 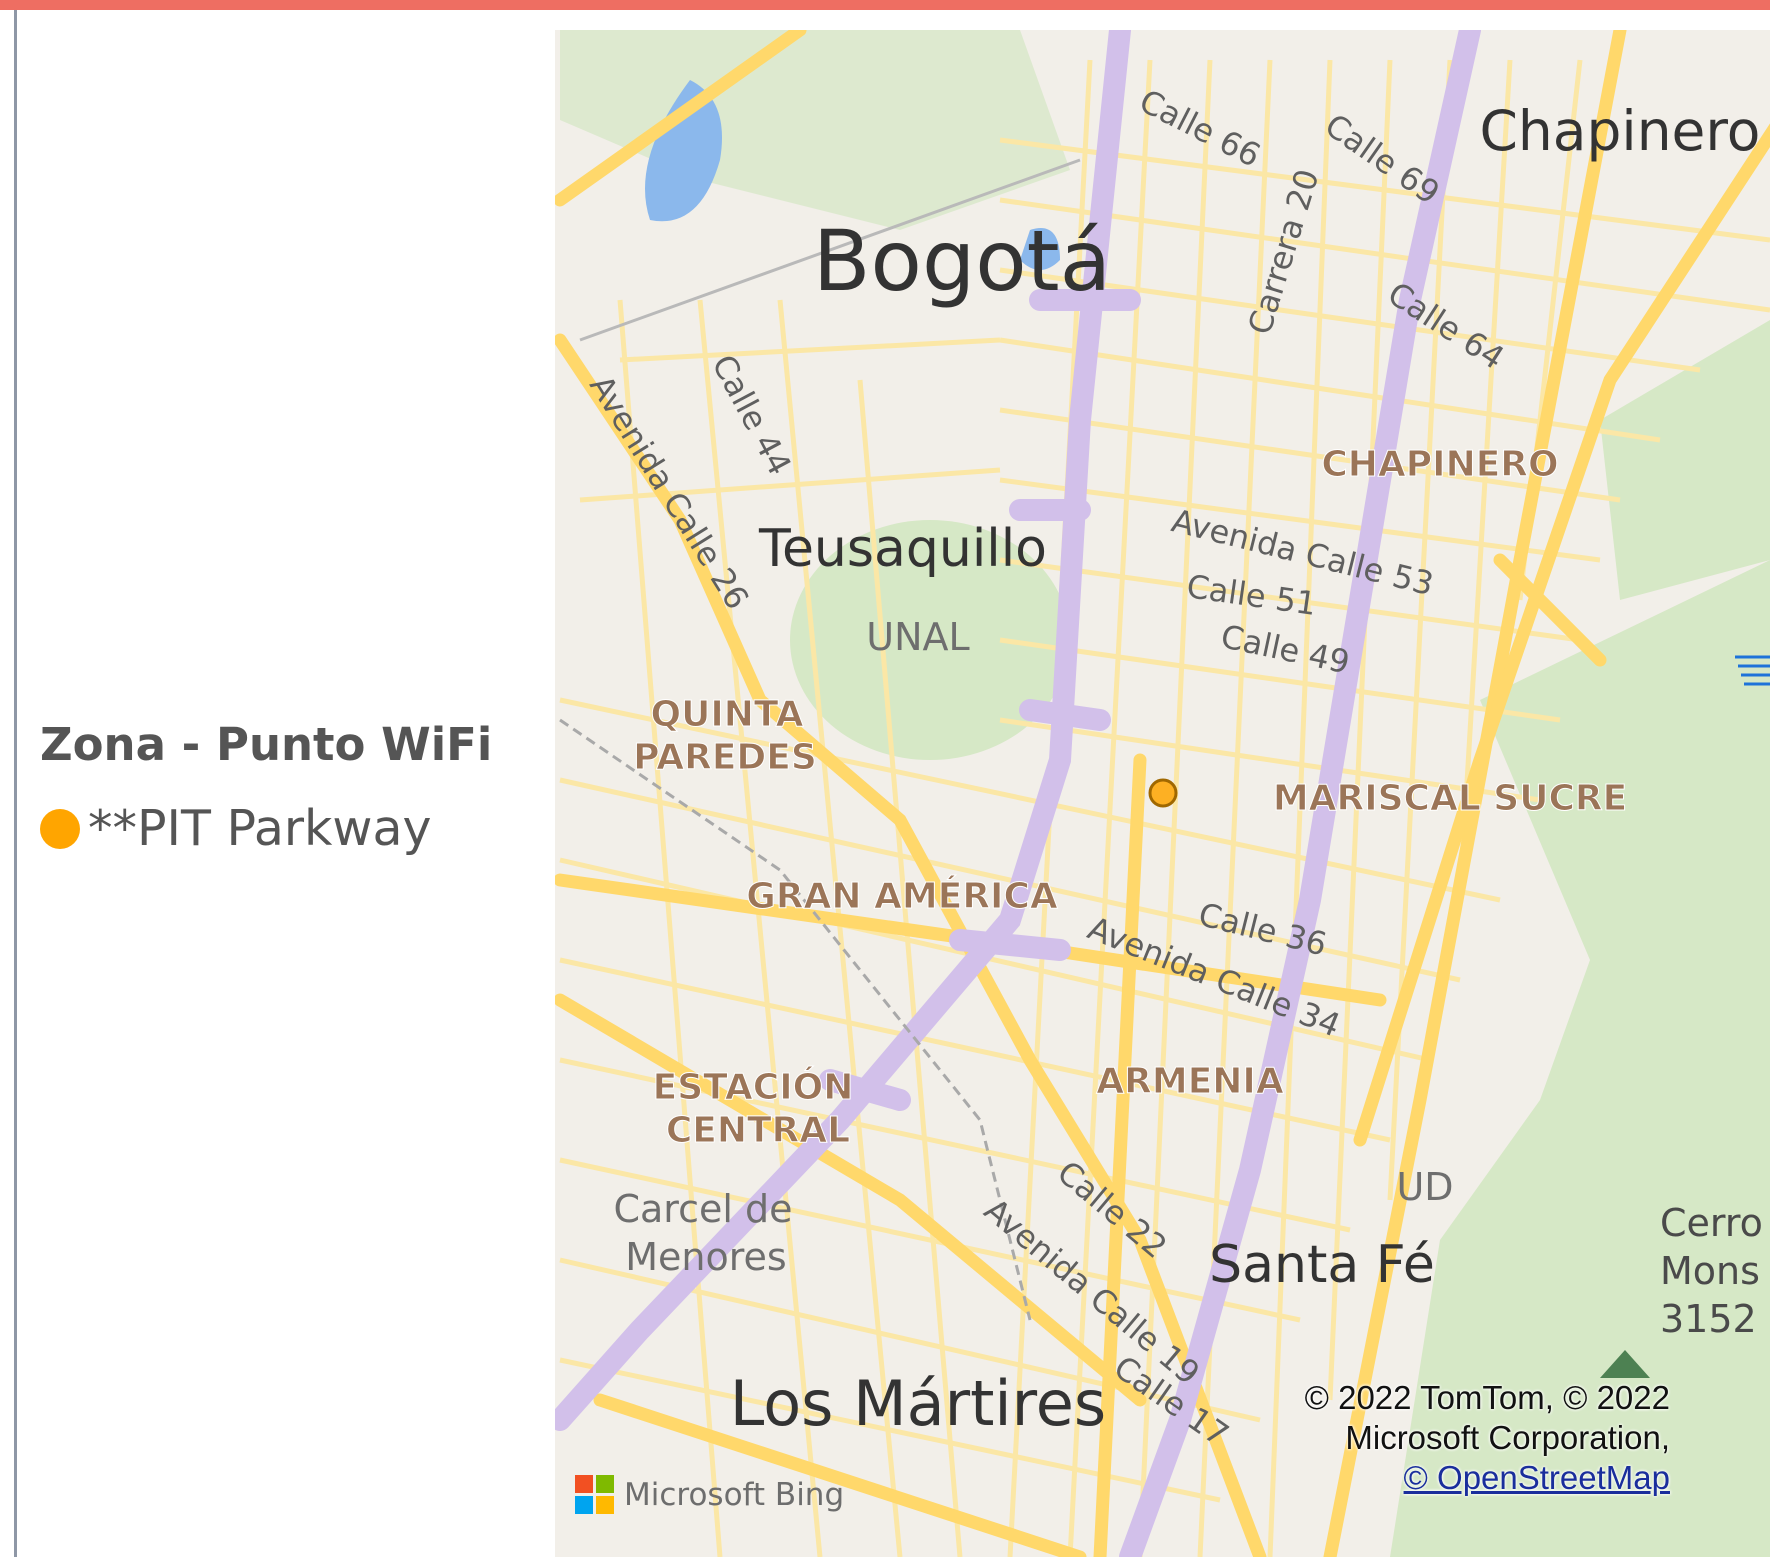 What do you see at coordinates (1190, 1081) in the screenshot?
I see `label-armenia: ARMENIA` at bounding box center [1190, 1081].